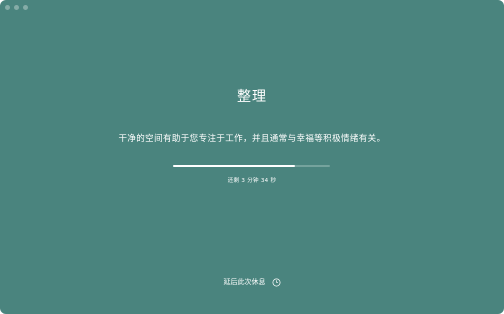 The height and width of the screenshot is (314, 504). What do you see at coordinates (234, 166) in the screenshot?
I see `break-progress-fill` at bounding box center [234, 166].